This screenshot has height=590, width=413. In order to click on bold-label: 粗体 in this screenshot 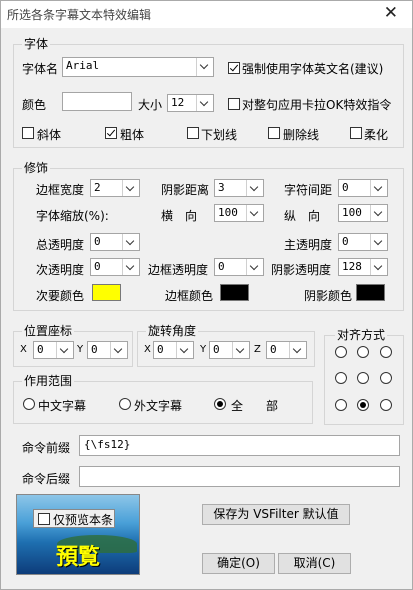, I will do `click(132, 135)`.